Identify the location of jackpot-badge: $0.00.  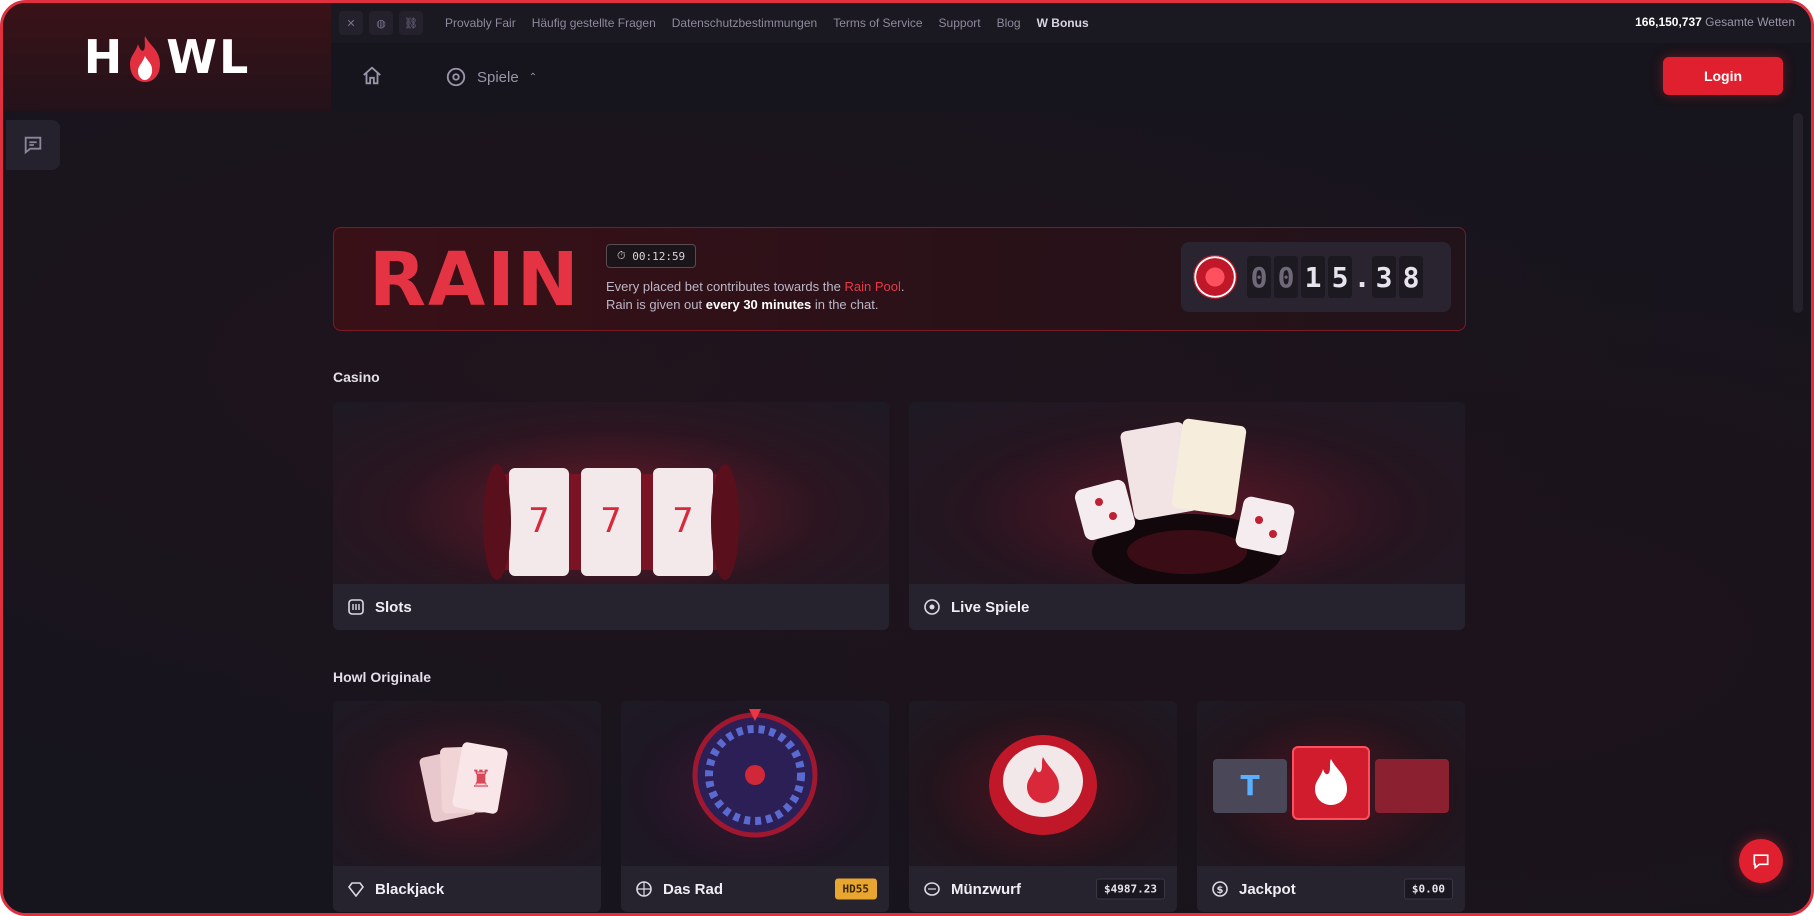
(1428, 889).